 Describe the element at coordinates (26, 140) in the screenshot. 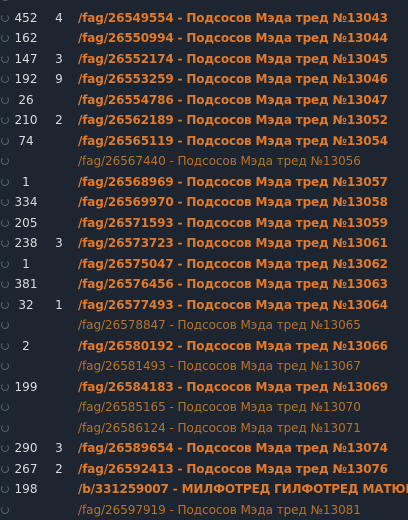

I see `thread-post-count: 74` at that location.